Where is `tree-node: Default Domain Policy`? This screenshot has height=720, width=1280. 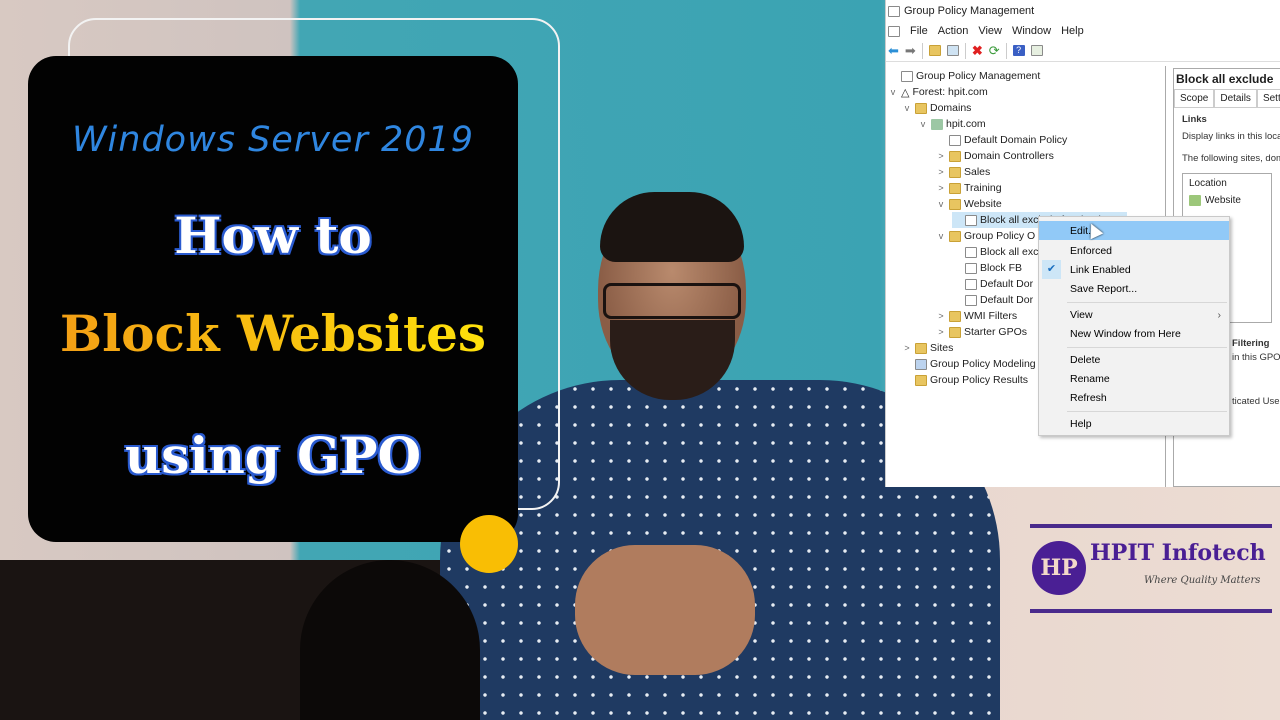
tree-node: Default Domain Policy is located at coordinates (1001, 140).